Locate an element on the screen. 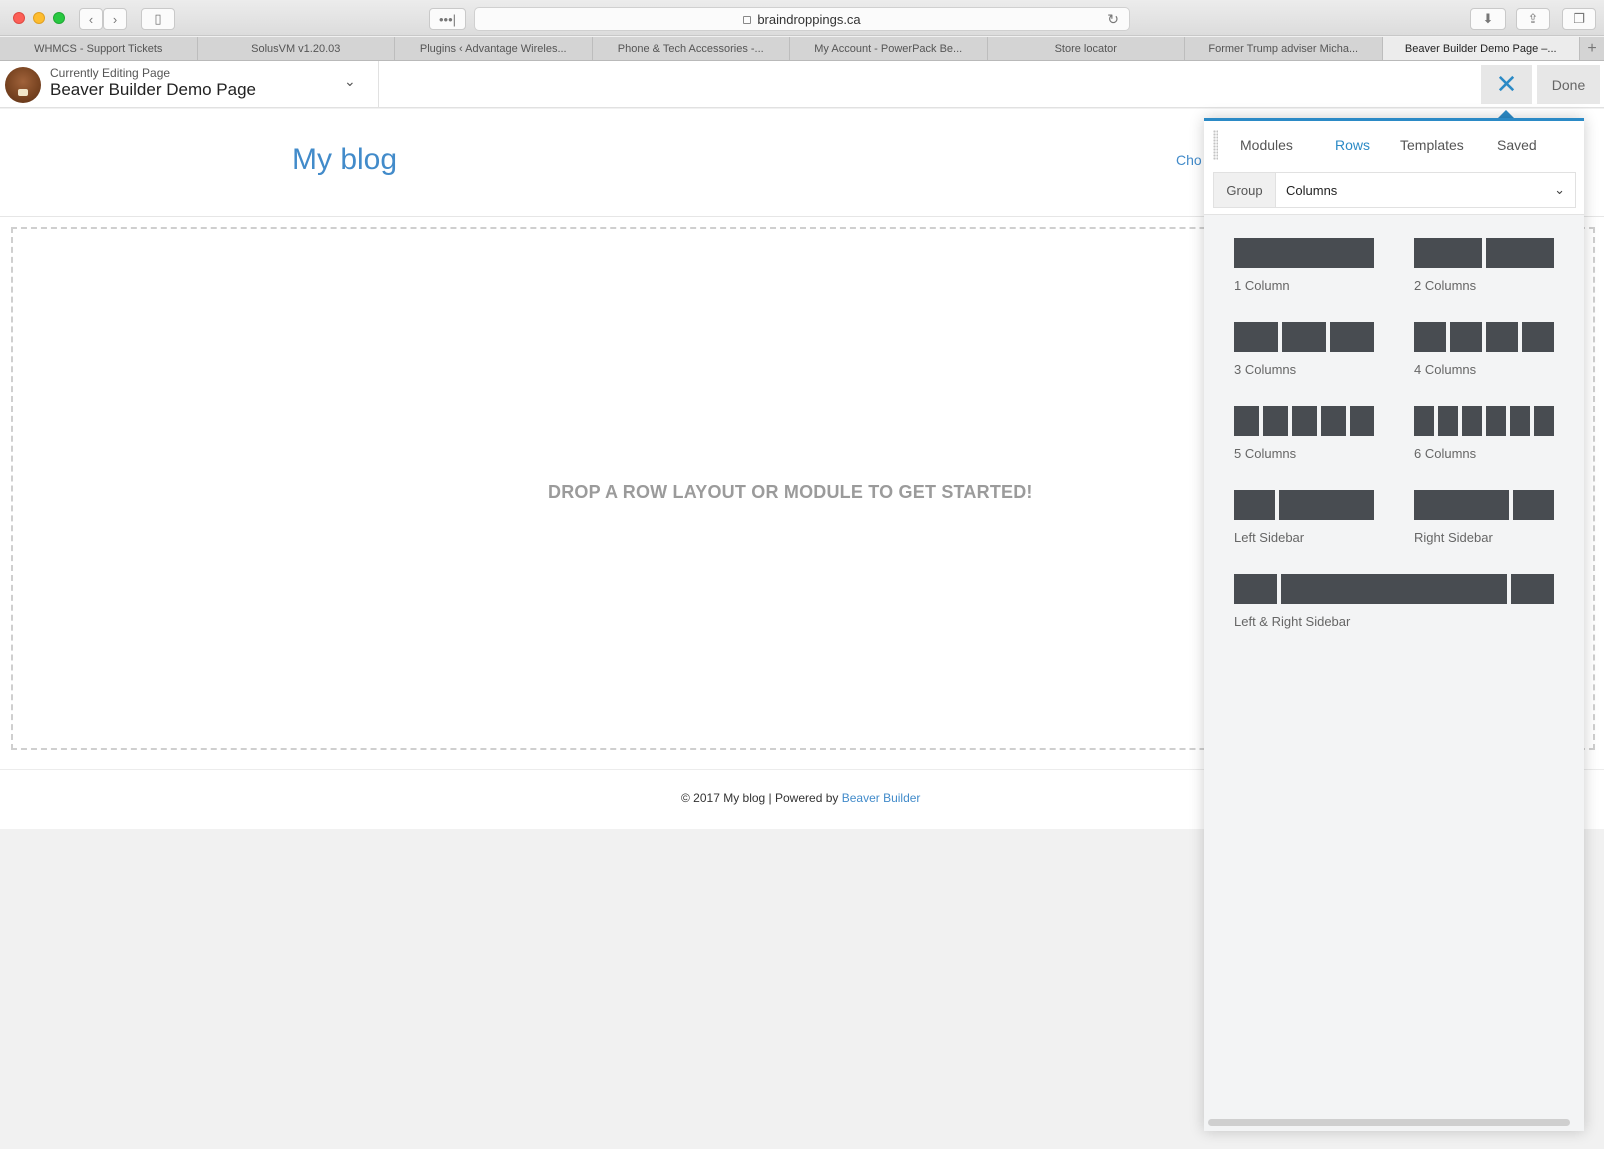 The width and height of the screenshot is (1604, 1149). editing-label: Currently Editing Page is located at coordinates (110, 73).